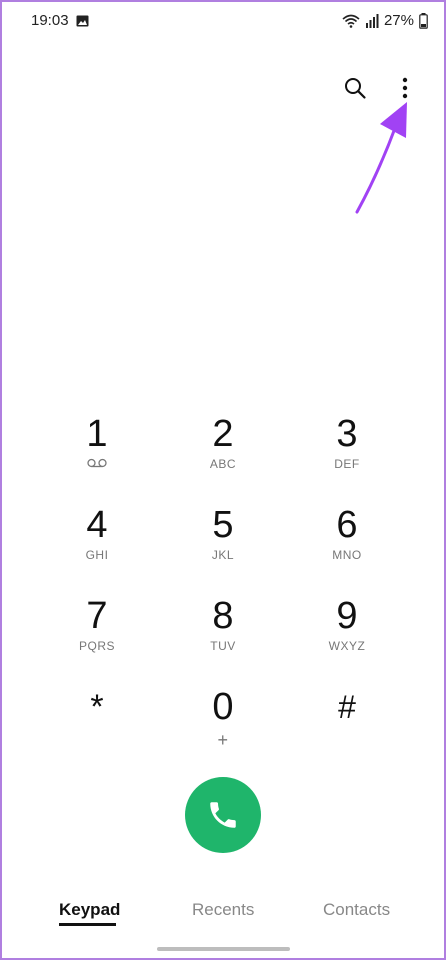 The image size is (446, 960). Describe the element at coordinates (223, 707) in the screenshot. I see `key-digit: 0` at that location.